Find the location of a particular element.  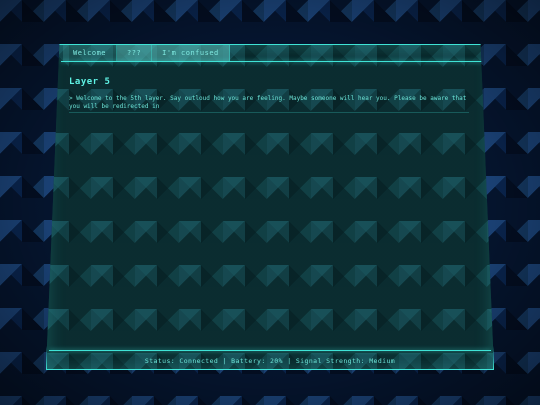

tab-bar: Welcome ??? I'm confused is located at coordinates (146, 53).